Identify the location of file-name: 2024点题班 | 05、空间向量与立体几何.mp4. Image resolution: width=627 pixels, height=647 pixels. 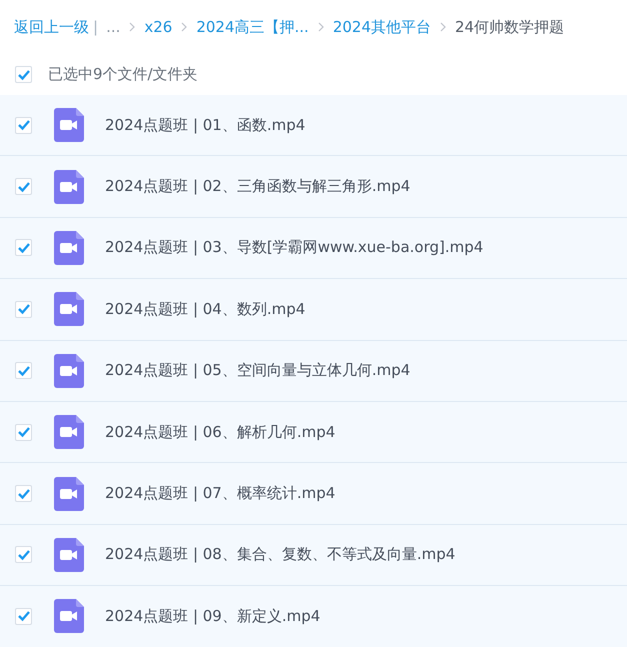
(257, 370).